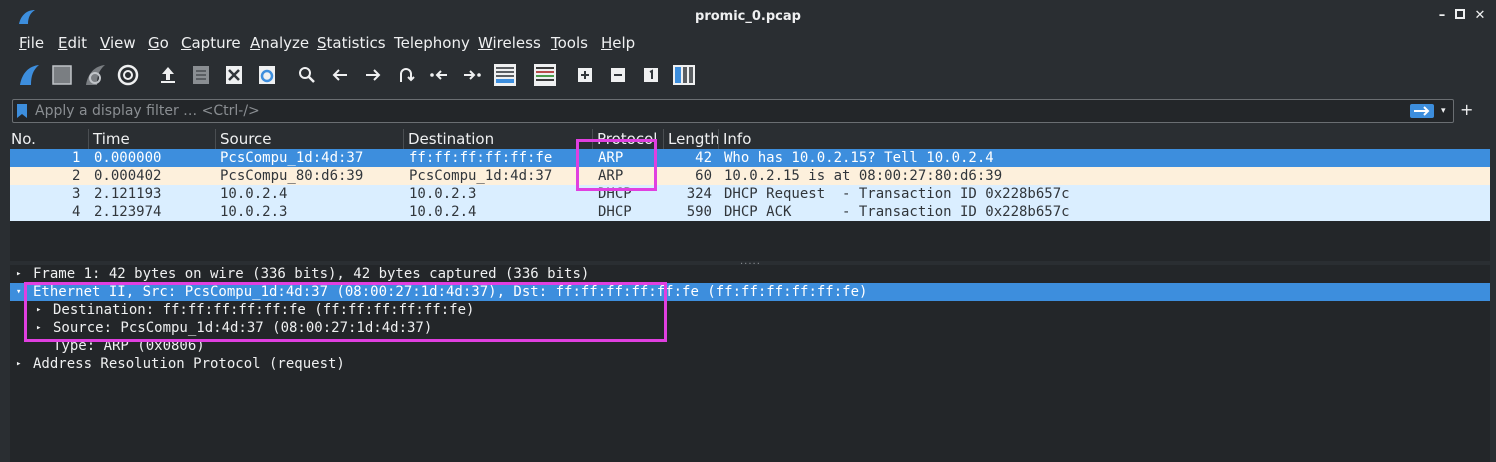  Describe the element at coordinates (76, 176) in the screenshot. I see `packet-no: 2` at that location.